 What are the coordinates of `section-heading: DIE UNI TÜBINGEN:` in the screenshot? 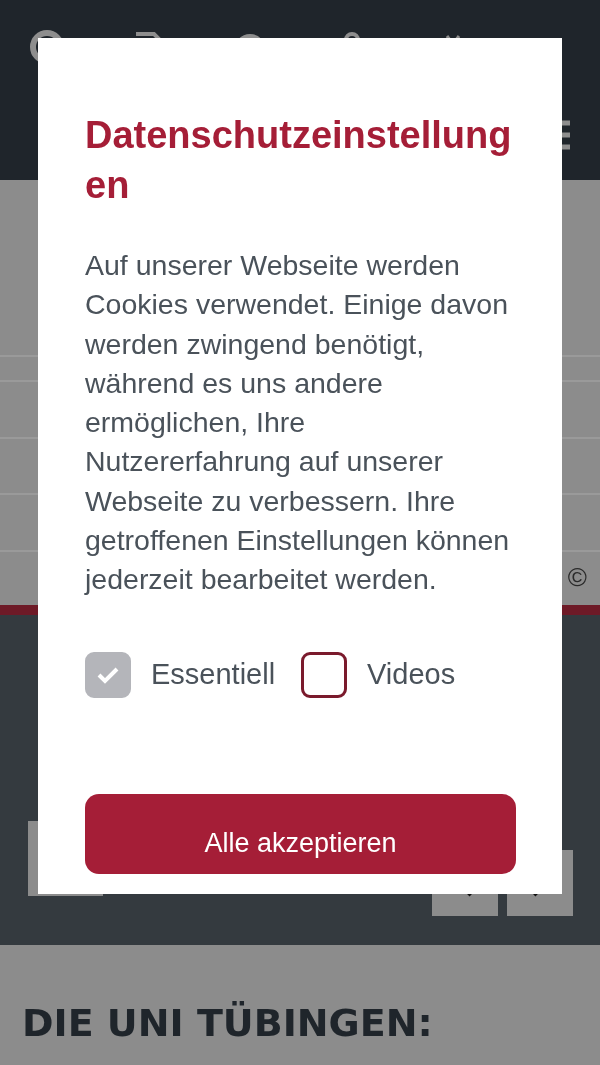 It's located at (227, 1023).